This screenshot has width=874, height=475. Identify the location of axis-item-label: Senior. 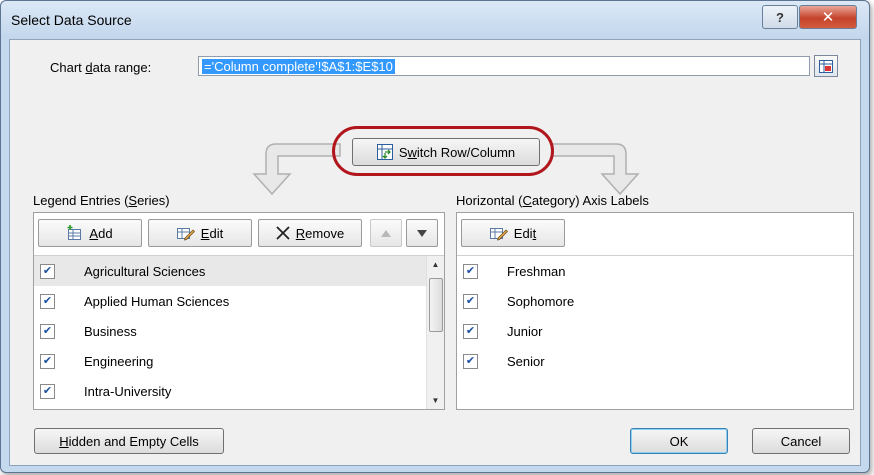
(526, 361).